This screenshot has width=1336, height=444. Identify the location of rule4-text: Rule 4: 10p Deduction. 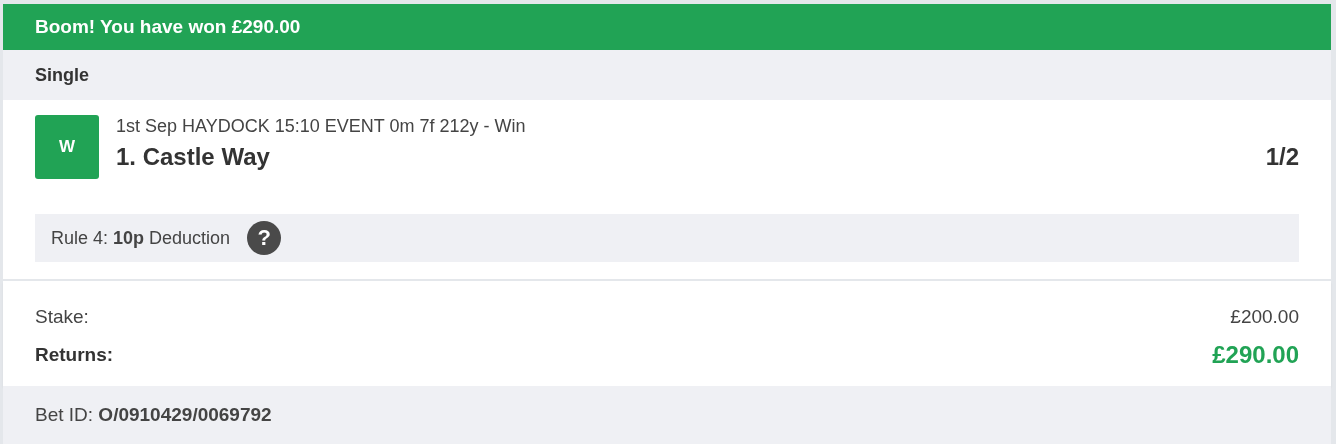
(141, 238).